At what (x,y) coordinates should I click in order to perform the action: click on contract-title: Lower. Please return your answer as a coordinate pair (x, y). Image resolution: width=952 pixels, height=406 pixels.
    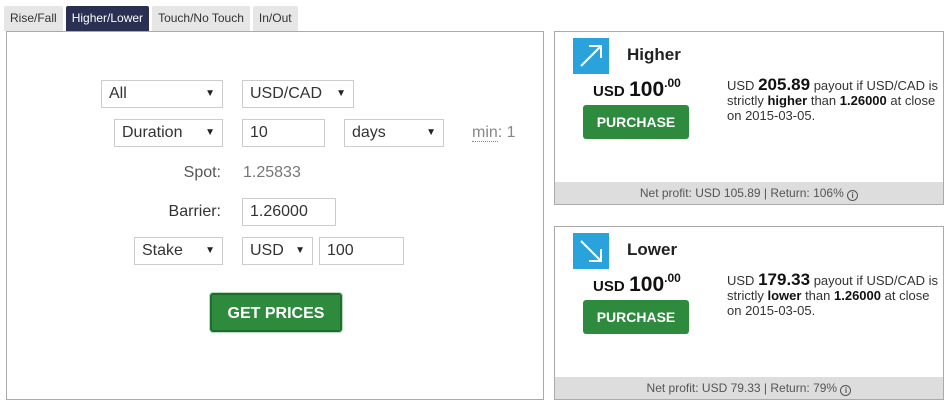
    Looking at the image, I should click on (652, 249).